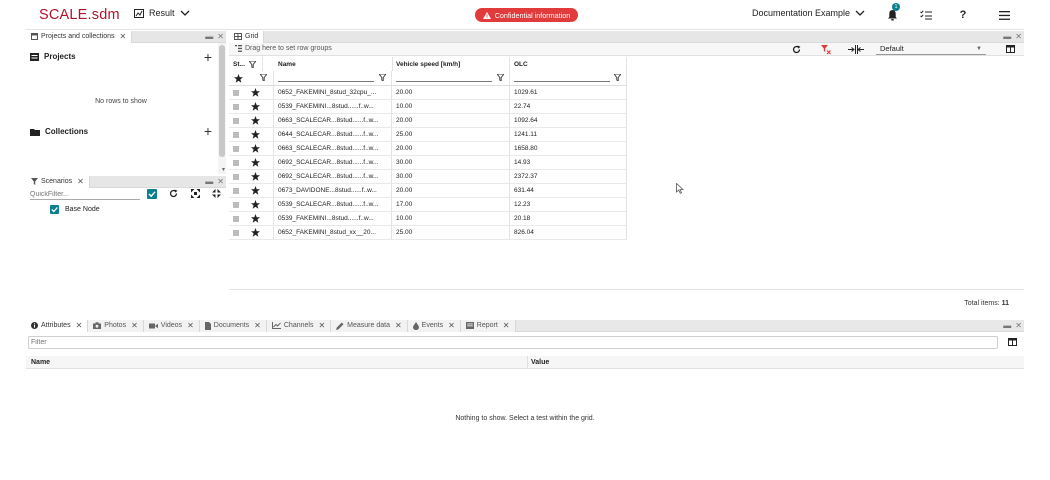 Image resolution: width=1050 pixels, height=480 pixels. What do you see at coordinates (79, 36) in the screenshot?
I see `tab-projects-collections: Projects and collections ✕` at bounding box center [79, 36].